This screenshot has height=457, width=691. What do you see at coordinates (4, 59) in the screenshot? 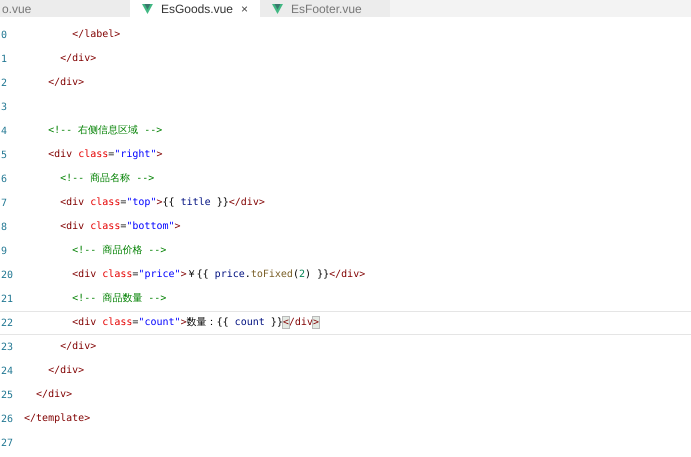
I see `line-number: 1` at bounding box center [4, 59].